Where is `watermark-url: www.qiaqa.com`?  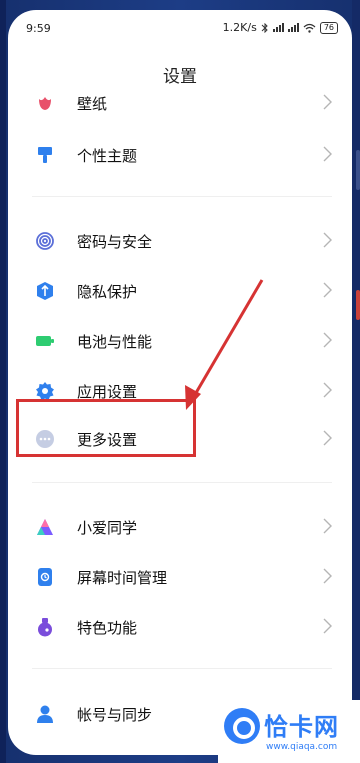
watermark-url: www.qiaqa.com is located at coordinates (302, 747).